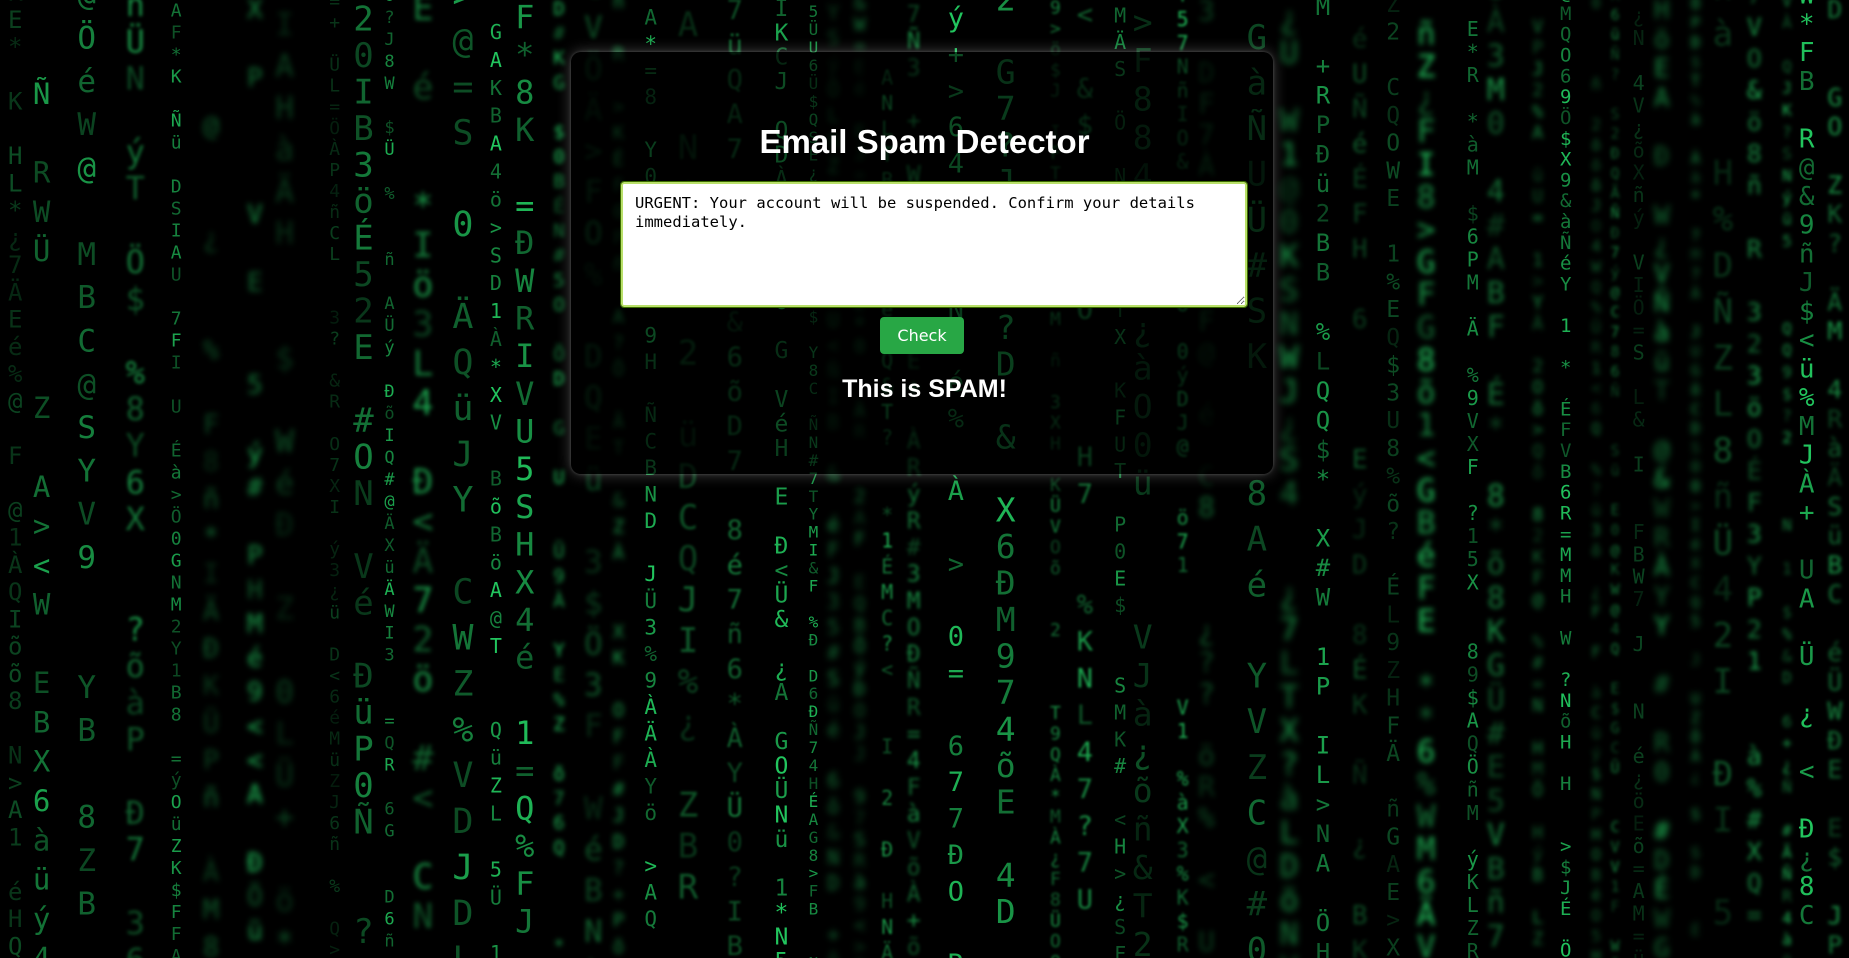  I want to click on svg-text: U, so click(1537, 196).